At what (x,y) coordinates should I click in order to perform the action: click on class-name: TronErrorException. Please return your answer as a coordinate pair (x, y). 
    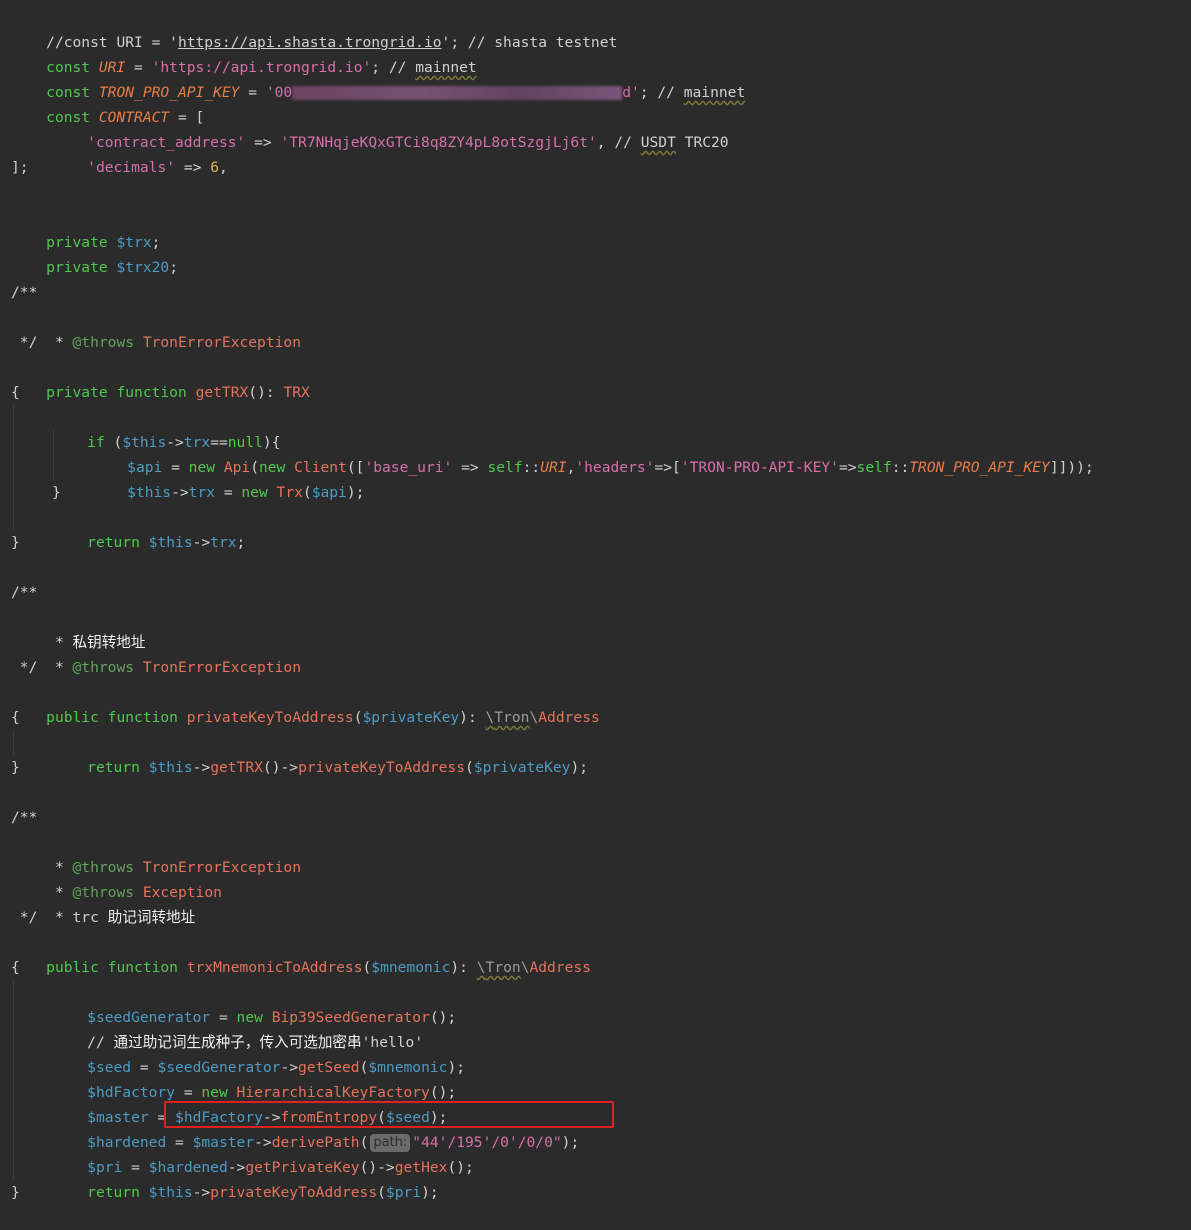
    Looking at the image, I should click on (221, 667).